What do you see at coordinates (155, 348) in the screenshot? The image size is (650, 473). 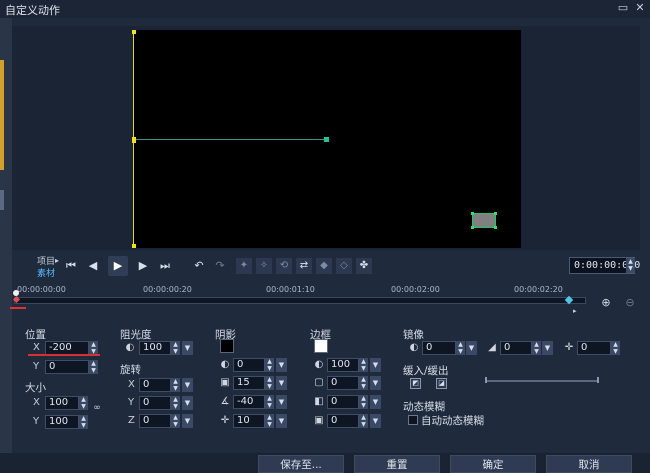 I see `opacity-input: 100` at bounding box center [155, 348].